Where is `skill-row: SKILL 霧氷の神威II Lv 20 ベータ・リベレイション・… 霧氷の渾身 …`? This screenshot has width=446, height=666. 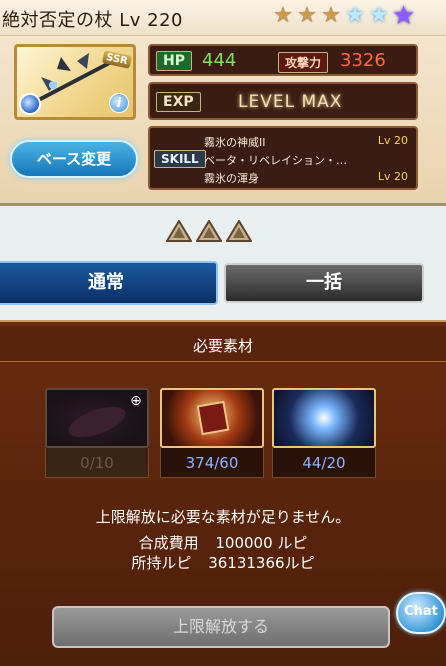 skill-row: SKILL 霧氷の神威II Lv 20 ベータ・リベレイション・… 霧氷の渾身 … is located at coordinates (283, 158).